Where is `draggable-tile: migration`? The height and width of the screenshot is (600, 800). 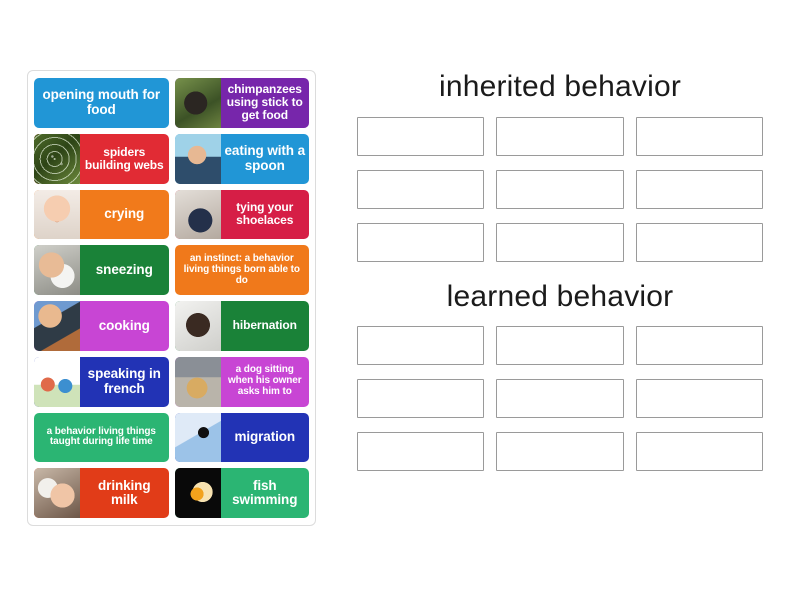
draggable-tile: migration is located at coordinates (241, 437).